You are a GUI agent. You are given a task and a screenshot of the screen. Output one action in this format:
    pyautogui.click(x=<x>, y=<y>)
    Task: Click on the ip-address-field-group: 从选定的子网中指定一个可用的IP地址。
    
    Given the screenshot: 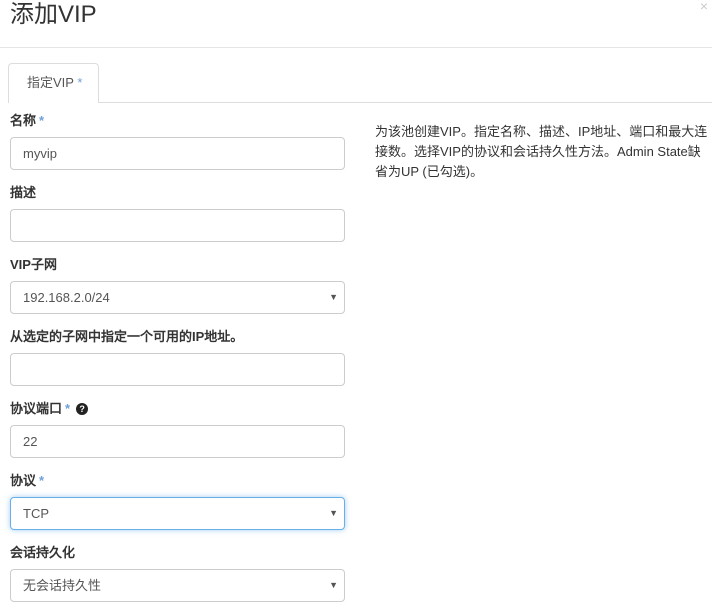 What is the action you would take?
    pyautogui.click(x=177, y=357)
    